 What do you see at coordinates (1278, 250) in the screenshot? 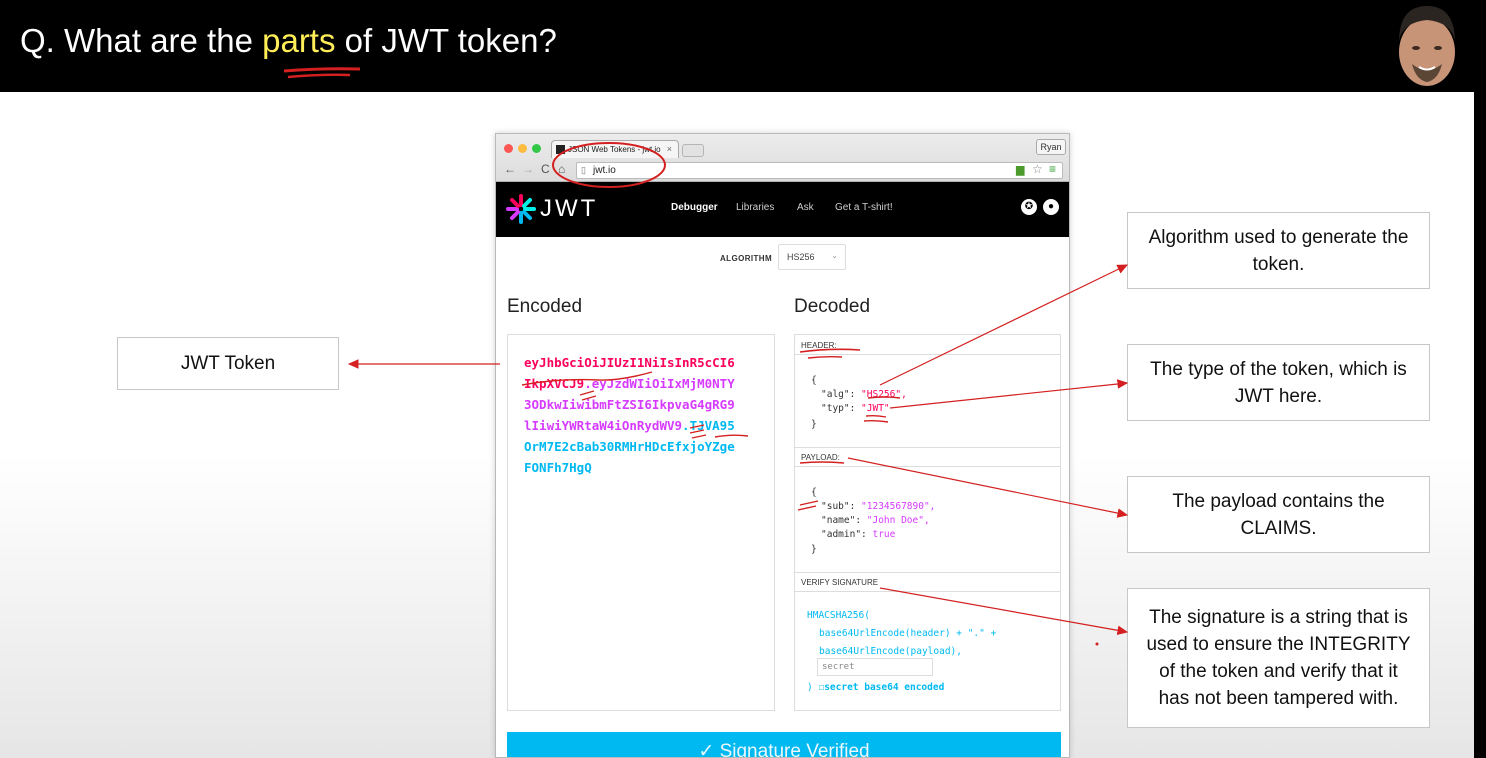
I see `callout-algorithm: Algorithm used to generate the token.` at bounding box center [1278, 250].